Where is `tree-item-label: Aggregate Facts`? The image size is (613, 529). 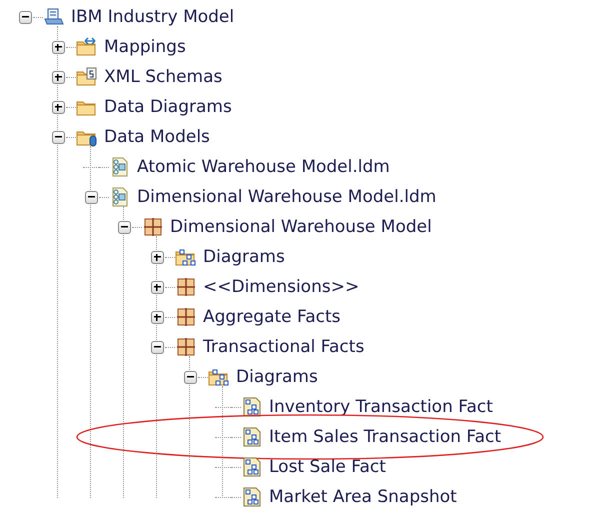 tree-item-label: Aggregate Facts is located at coordinates (272, 317).